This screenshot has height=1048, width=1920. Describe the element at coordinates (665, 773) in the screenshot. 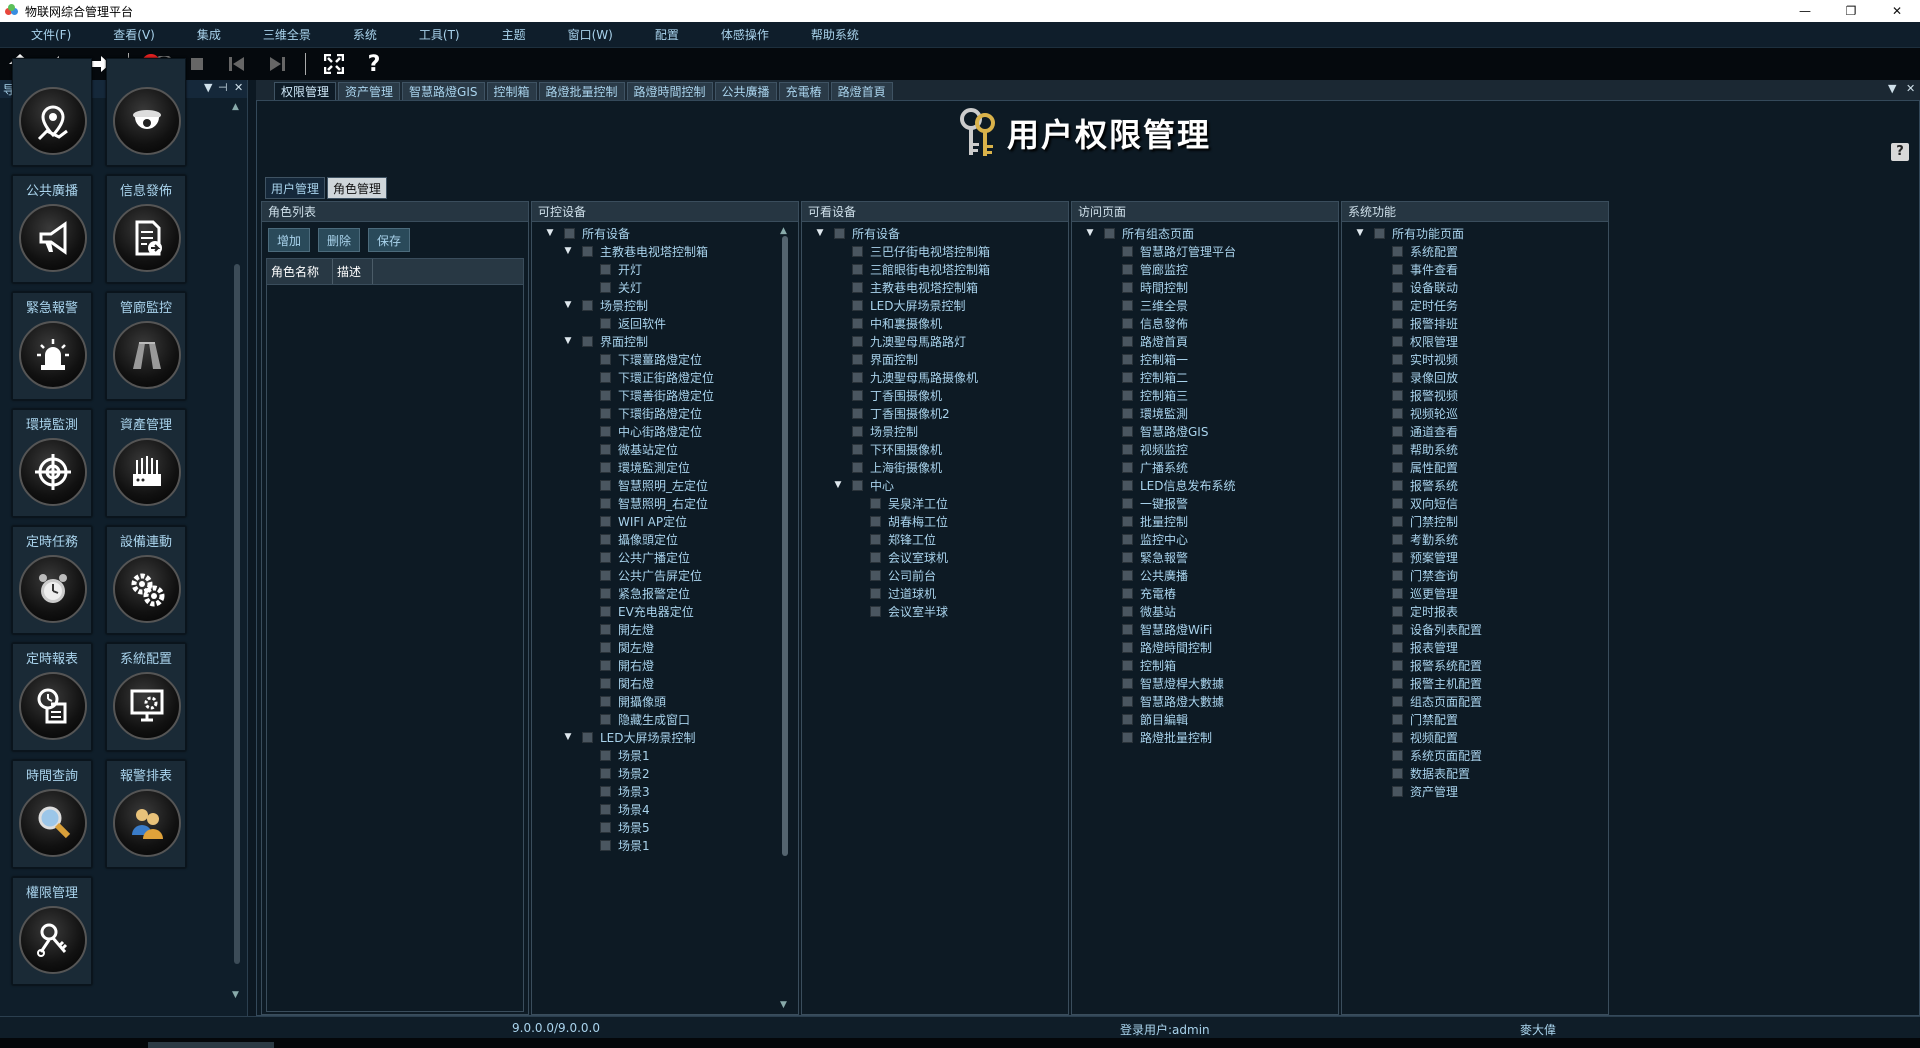

I see `tree-node: 场景2` at that location.